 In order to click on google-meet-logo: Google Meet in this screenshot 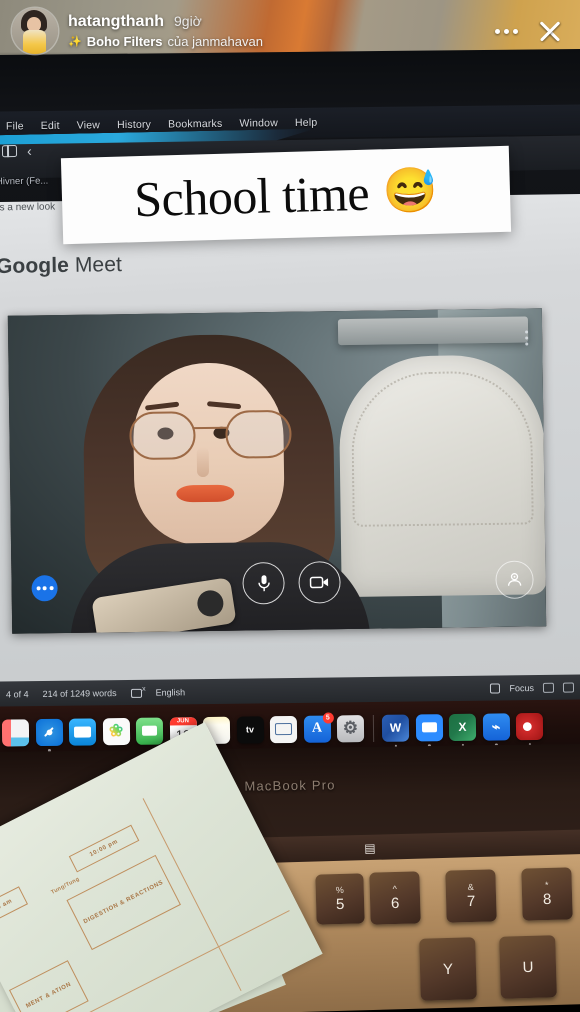, I will do `click(61, 266)`.